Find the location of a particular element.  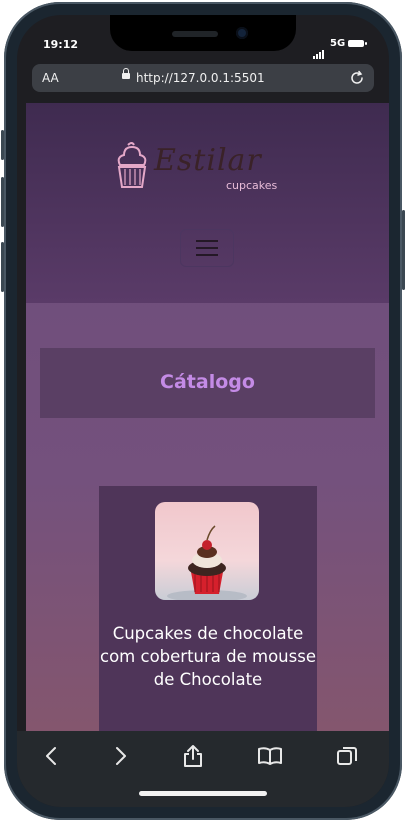

address-bar: AA http://127.0.0.1:5501 is located at coordinates (203, 78).